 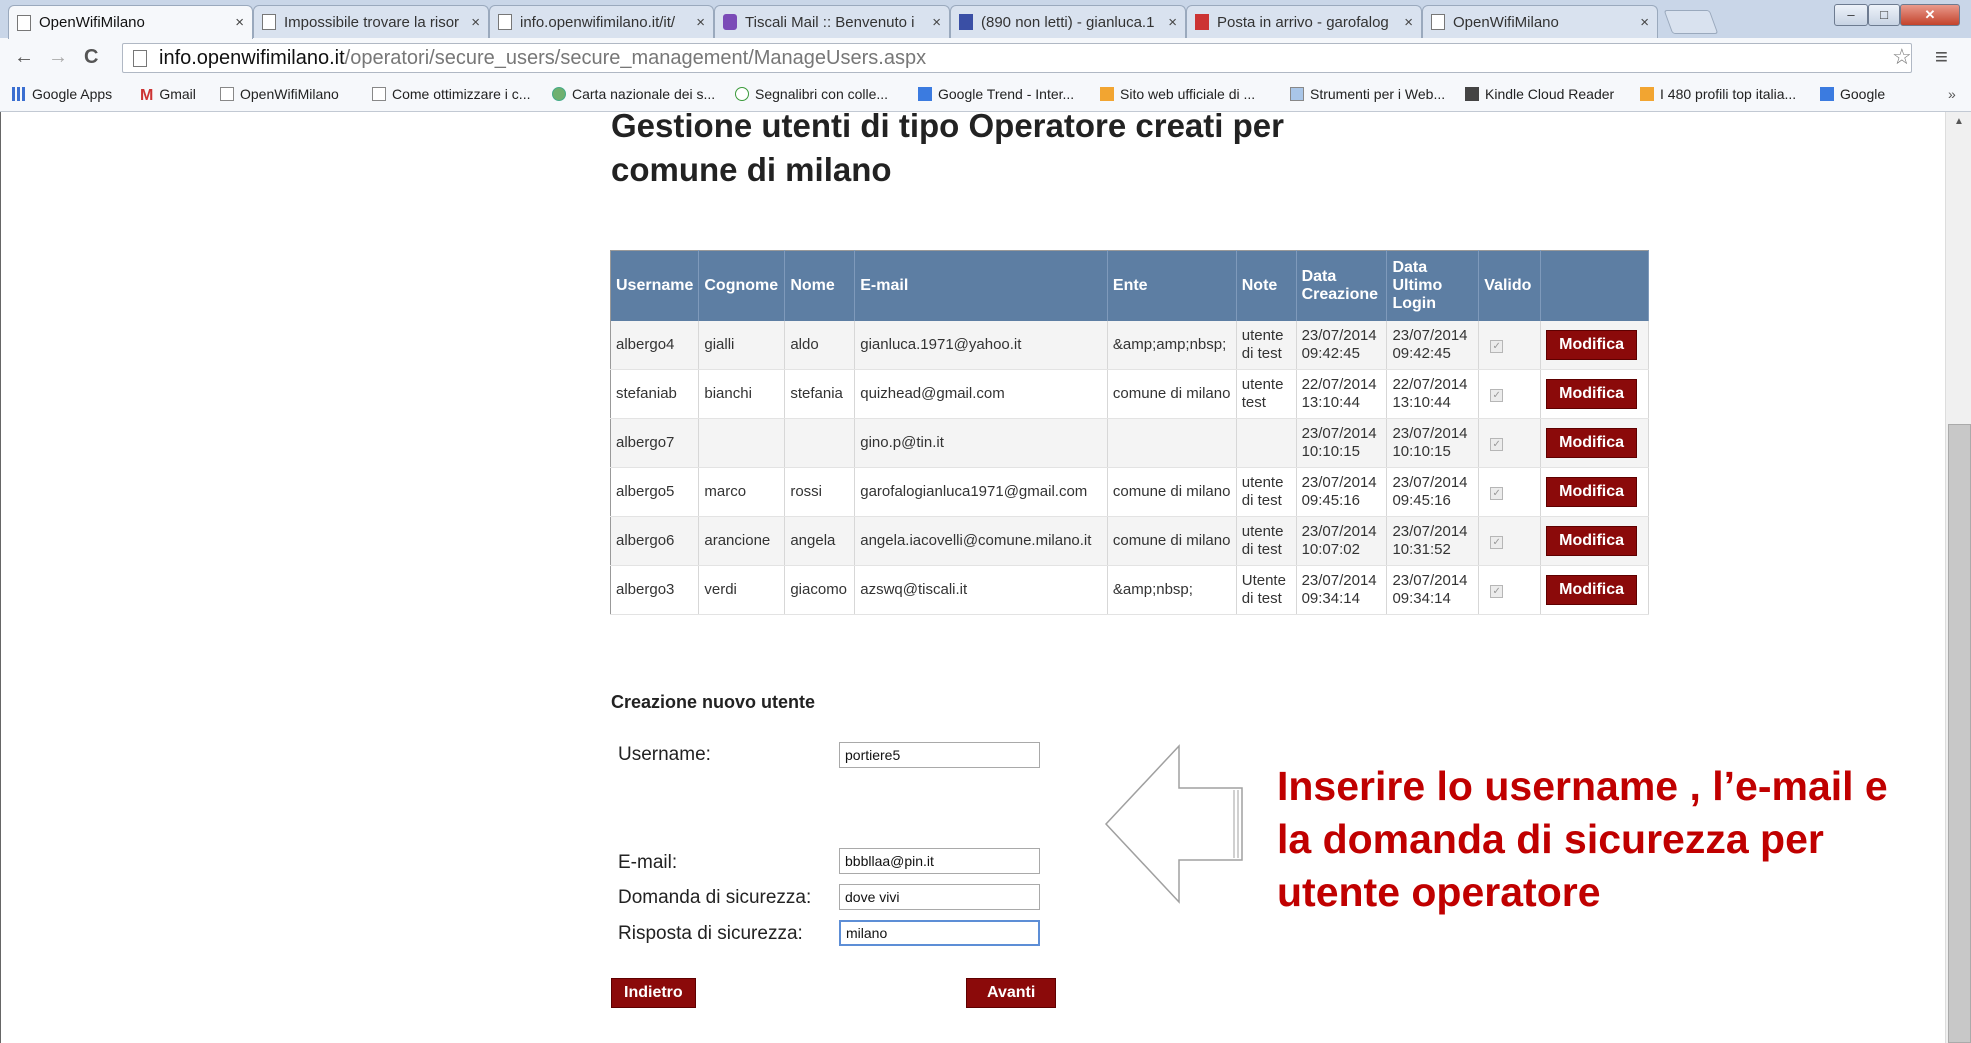 I want to click on tab-mail-unread: (890 non letti) - gianluca.1 ×, so click(x=1068, y=21).